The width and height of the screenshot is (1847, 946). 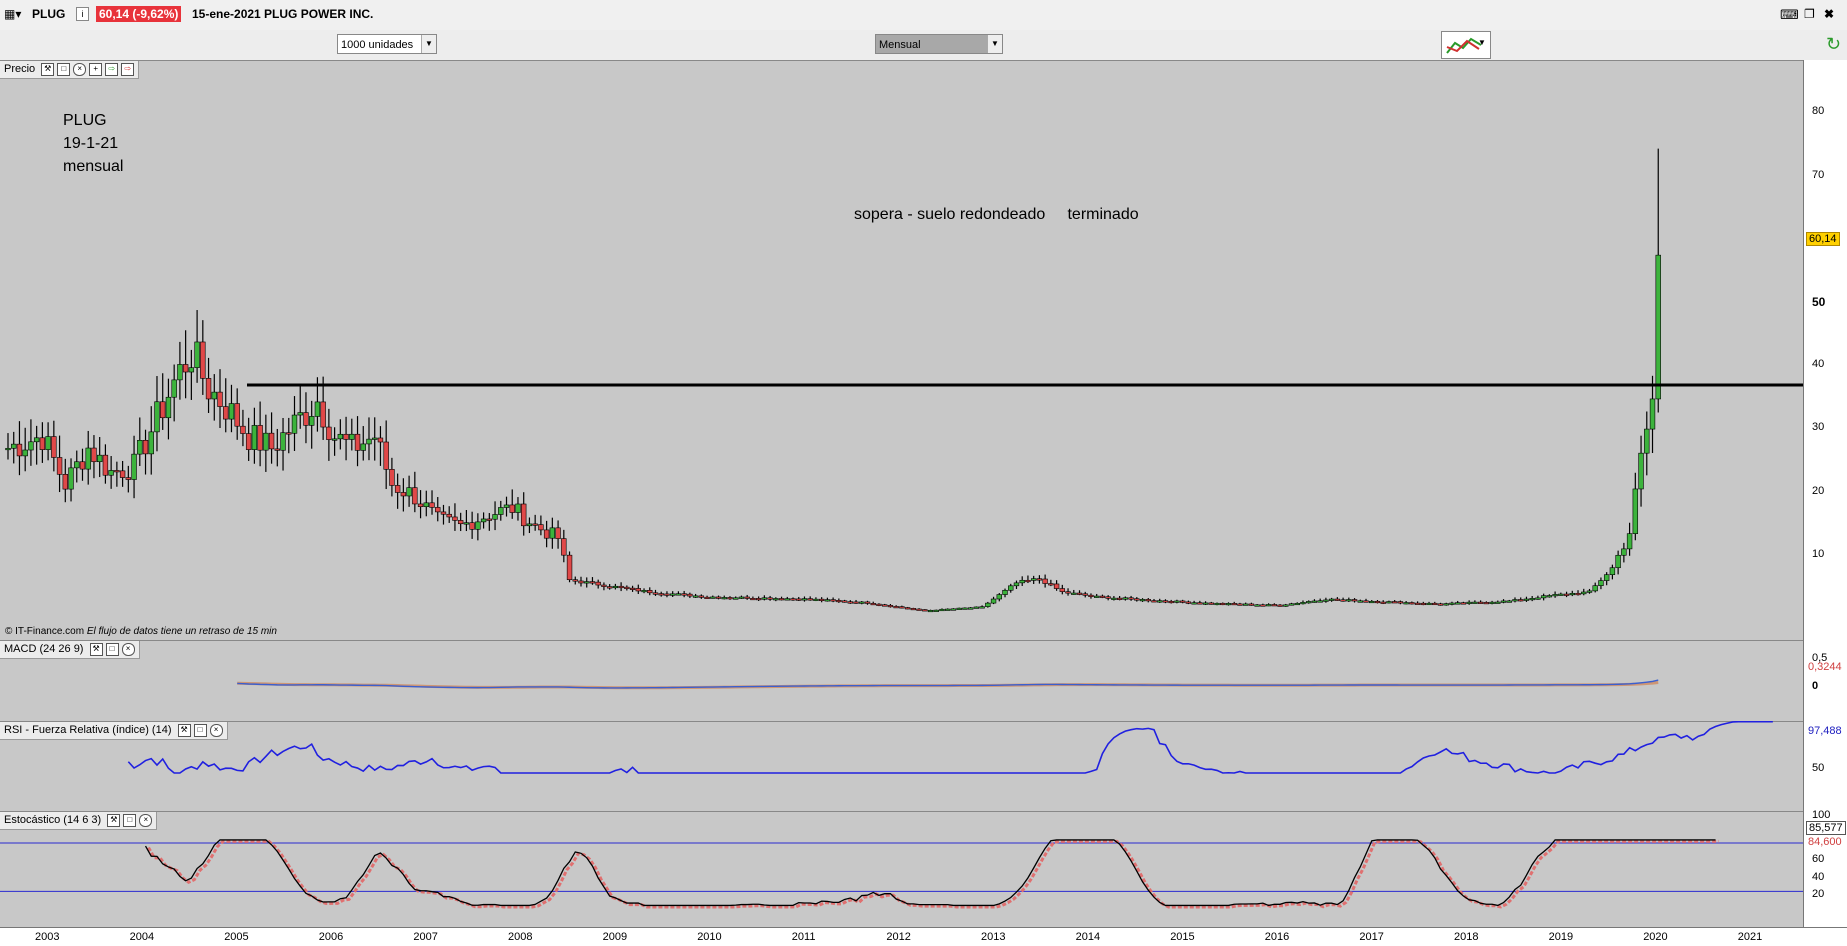 I want to click on stoch-d-tag: 84,600, so click(x=1825, y=842).